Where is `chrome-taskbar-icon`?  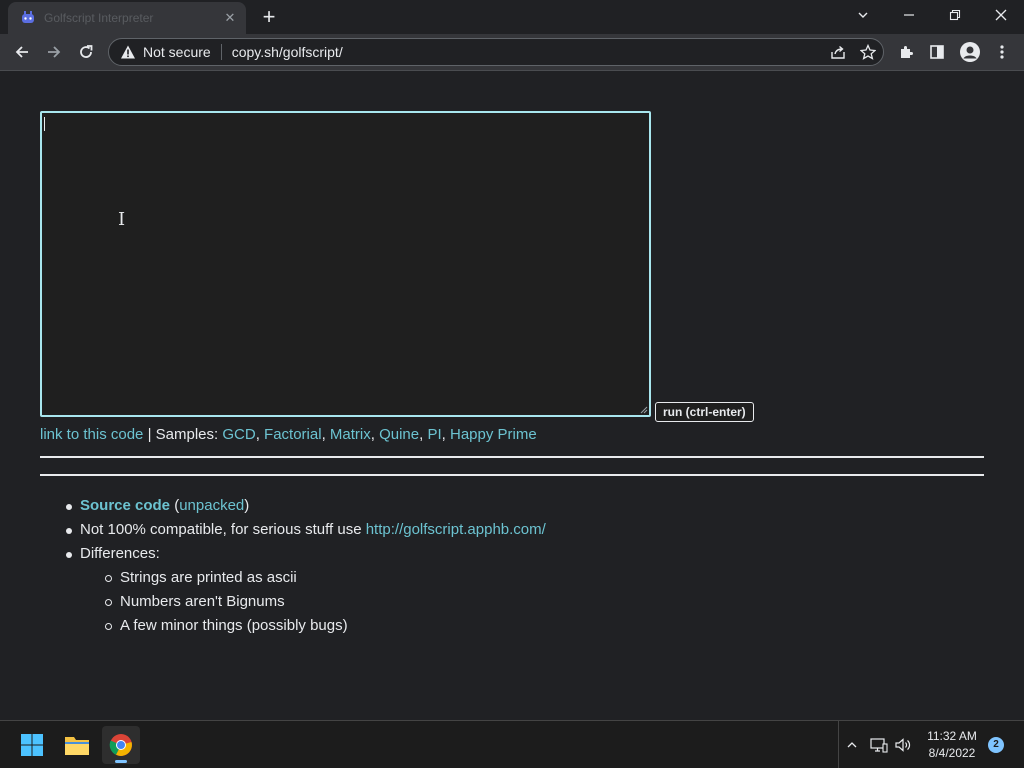 chrome-taskbar-icon is located at coordinates (121, 745).